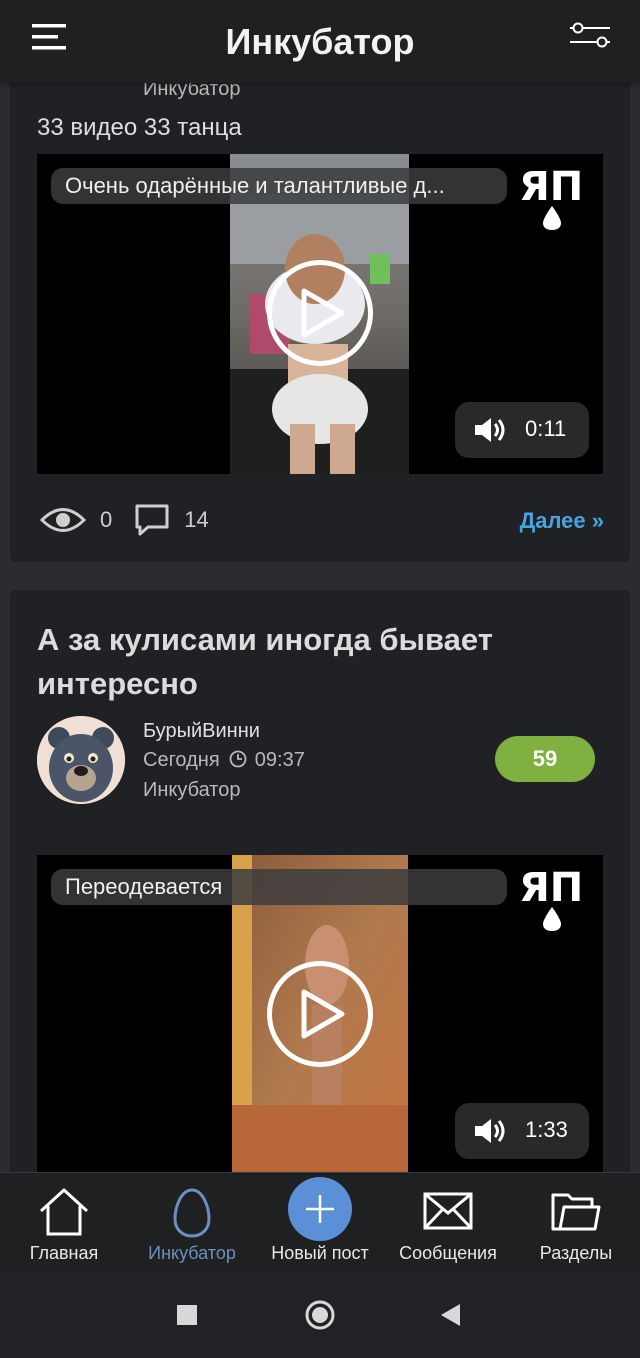 This screenshot has width=640, height=1358. Describe the element at coordinates (522, 430) in the screenshot. I see `sound-control: 0:11` at that location.